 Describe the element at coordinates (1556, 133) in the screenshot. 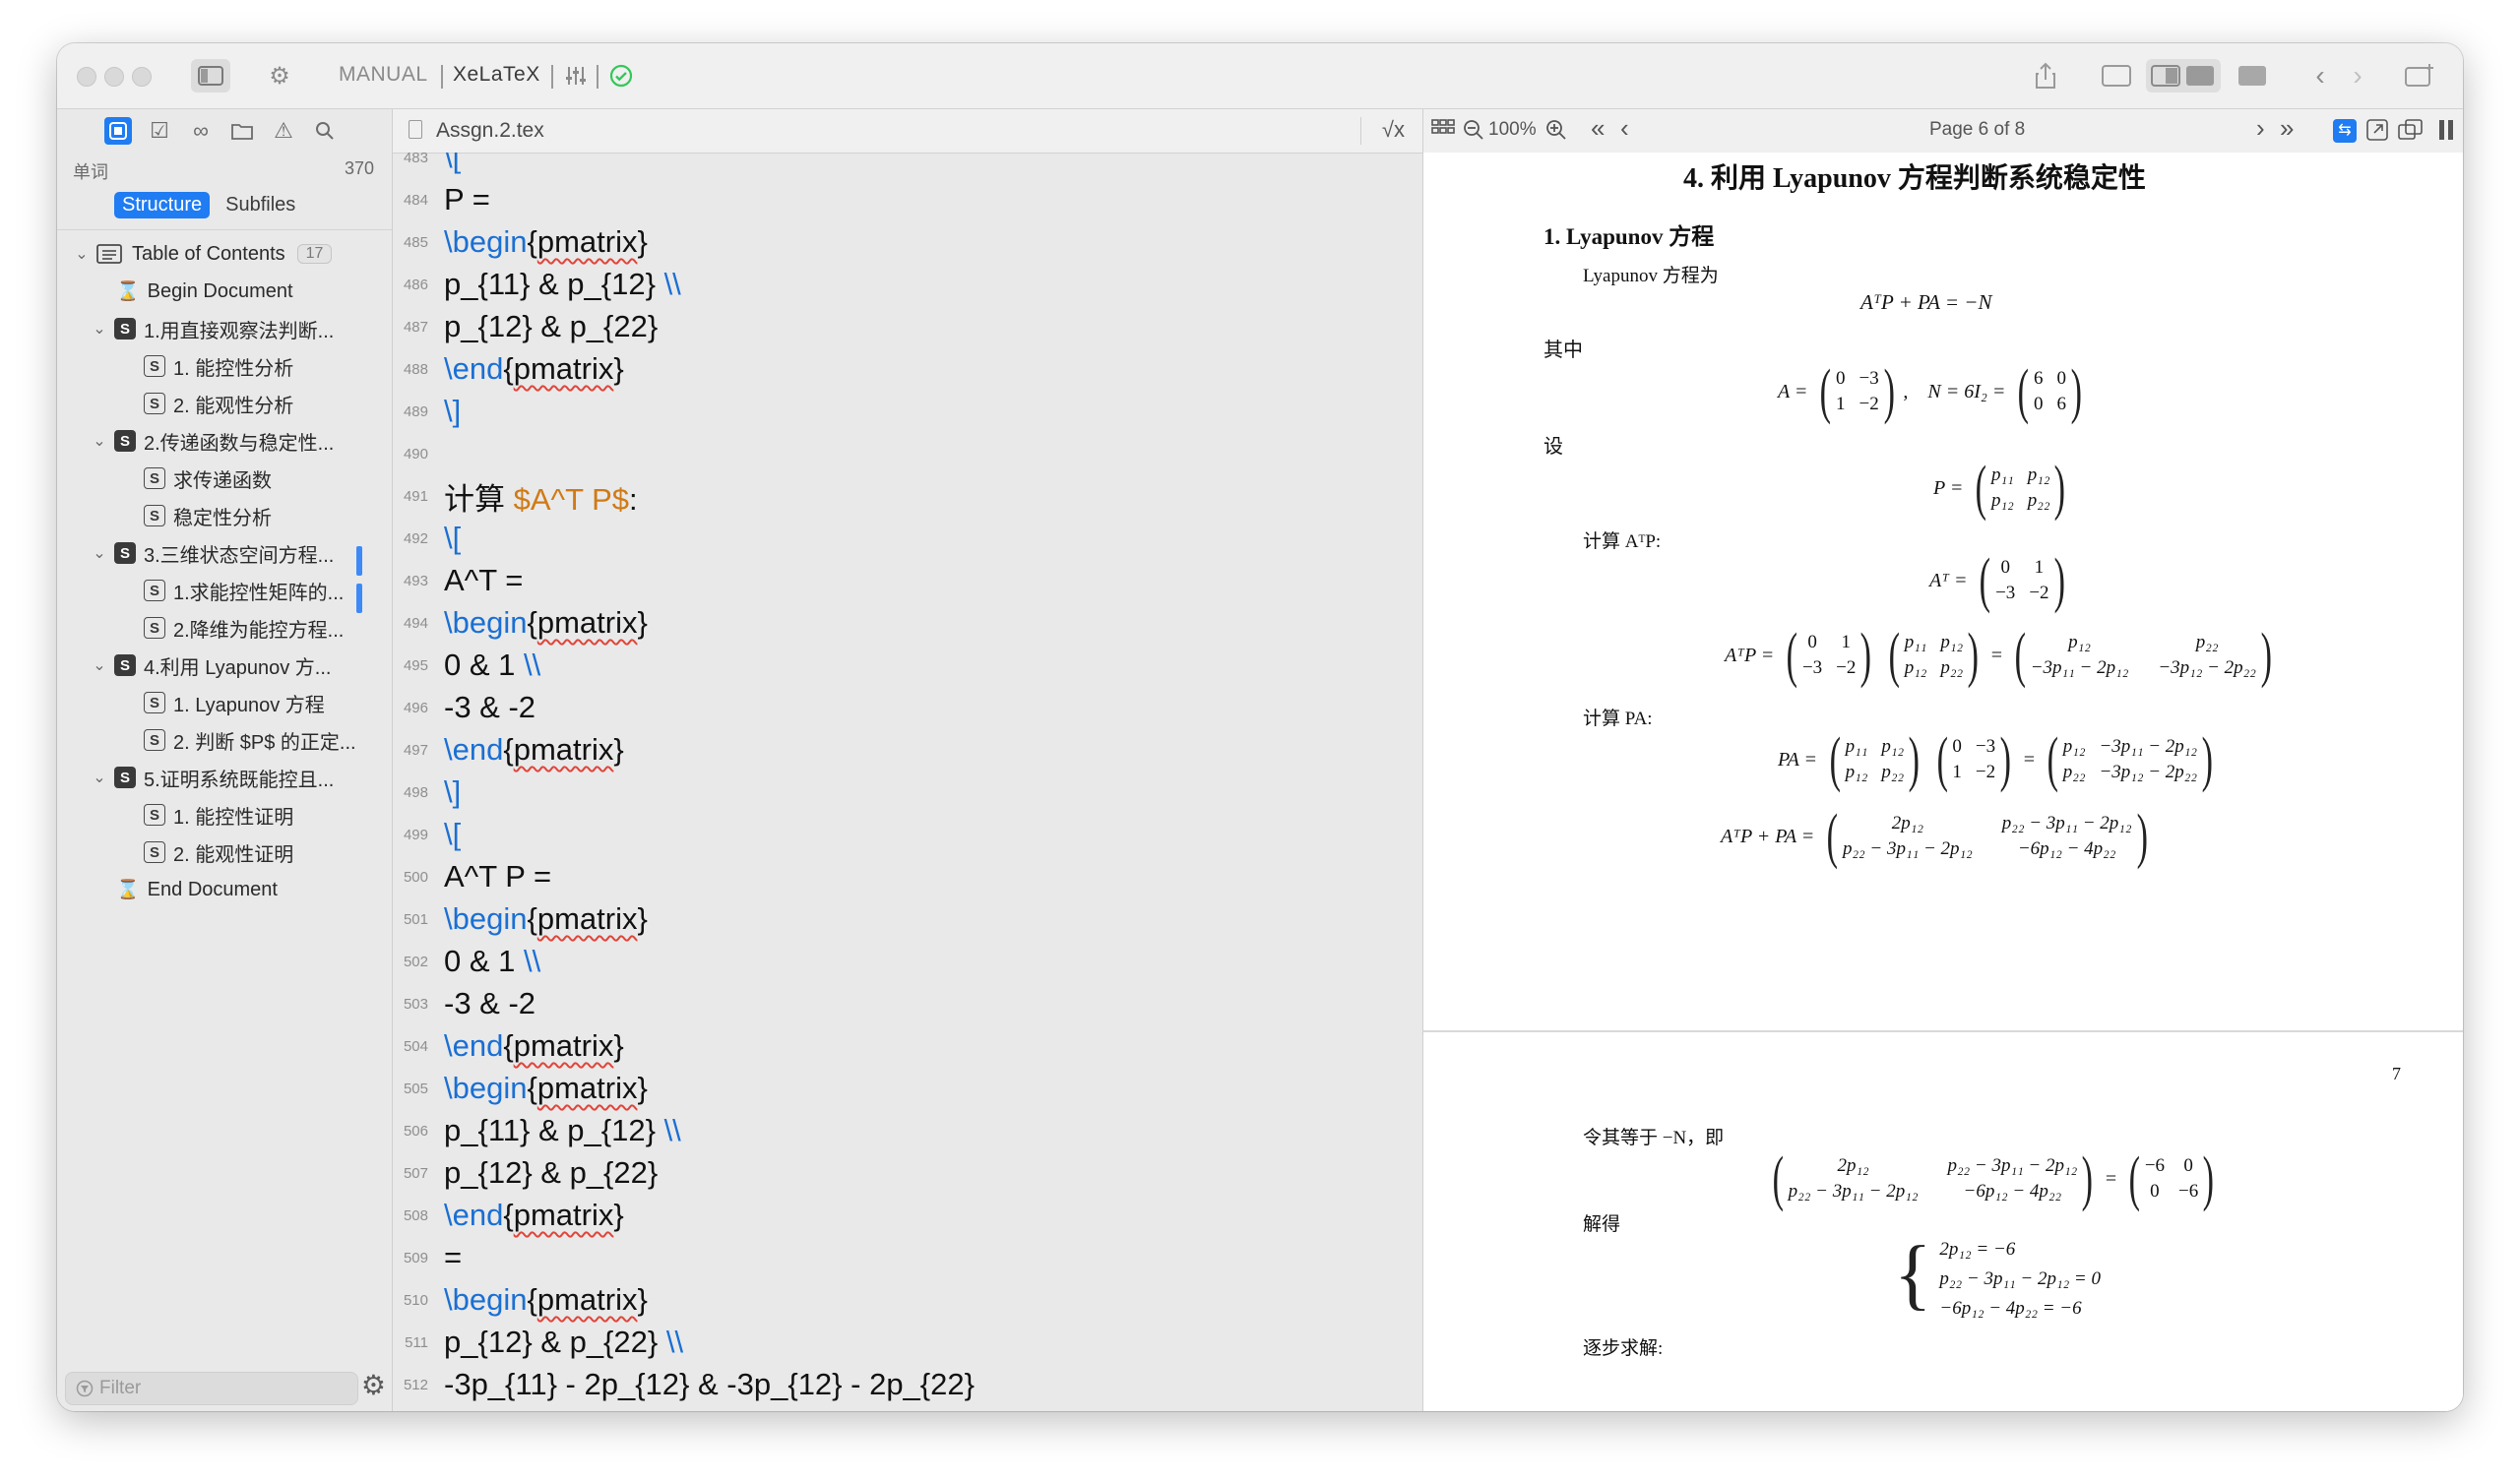

I see `zoom-in-icon` at that location.